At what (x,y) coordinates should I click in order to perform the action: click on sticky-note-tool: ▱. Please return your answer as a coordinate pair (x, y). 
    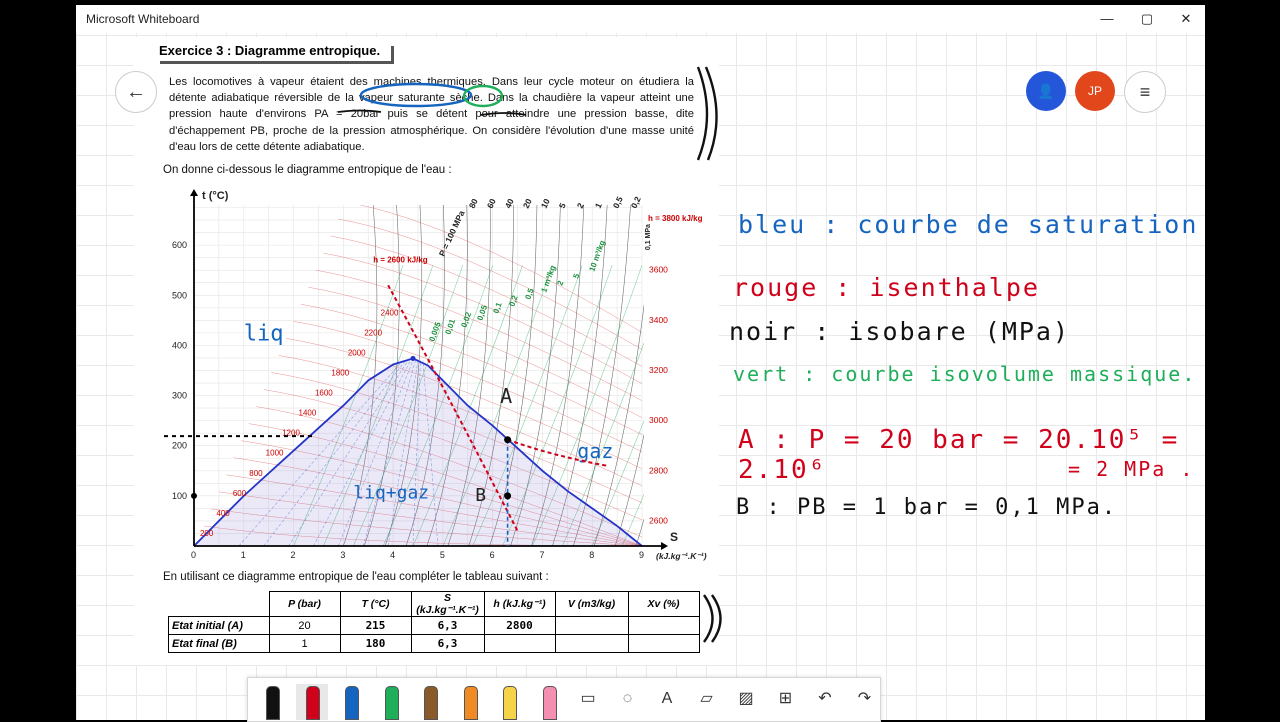
    Looking at the image, I should click on (707, 702).